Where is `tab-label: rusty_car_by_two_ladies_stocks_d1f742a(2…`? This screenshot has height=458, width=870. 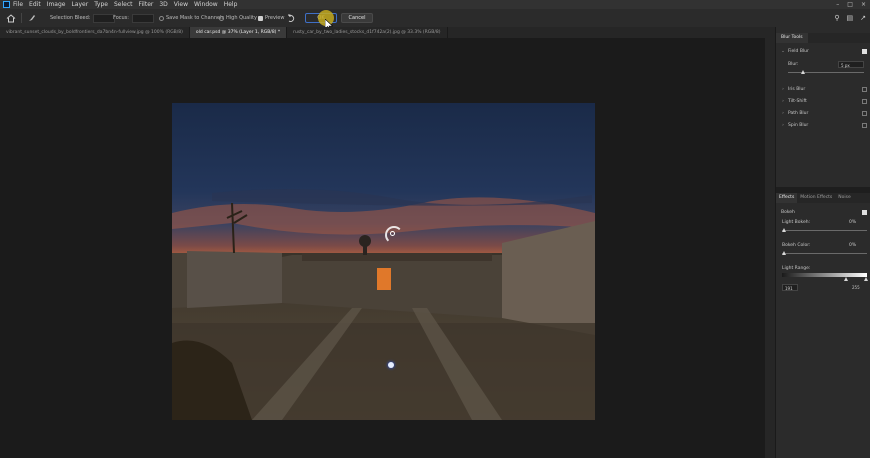
tab-label: rusty_car_by_two_ladies_stocks_d1f742a(2… is located at coordinates (367, 32).